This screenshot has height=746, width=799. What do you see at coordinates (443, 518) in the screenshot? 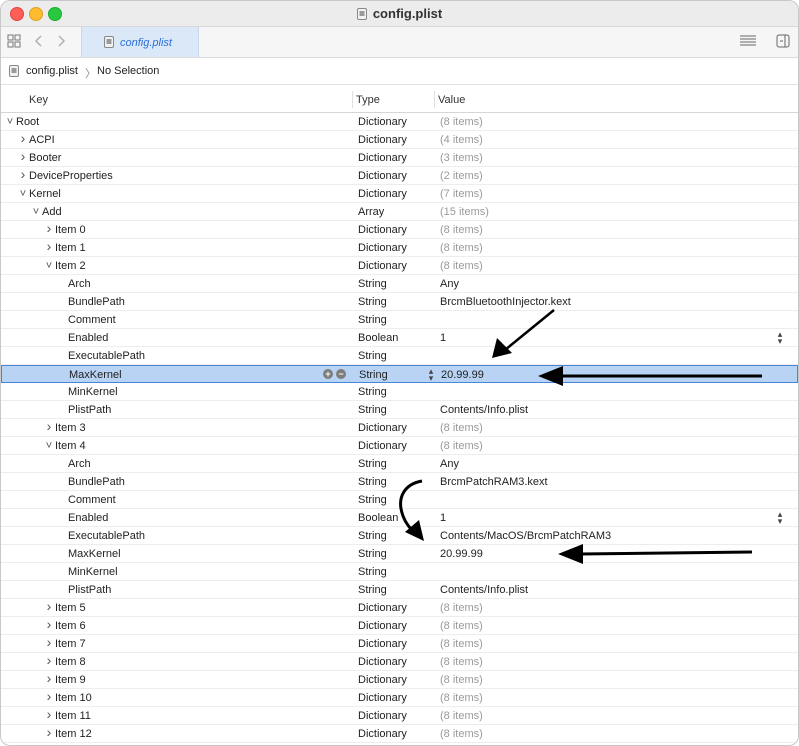
I see `row-value: 1` at bounding box center [443, 518].